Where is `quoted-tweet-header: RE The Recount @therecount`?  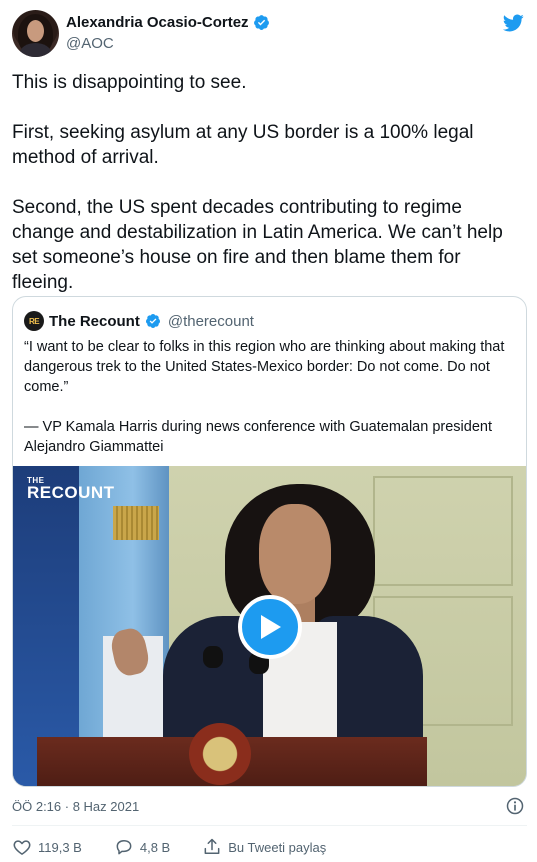 quoted-tweet-header: RE The Recount @therecount is located at coordinates (139, 321).